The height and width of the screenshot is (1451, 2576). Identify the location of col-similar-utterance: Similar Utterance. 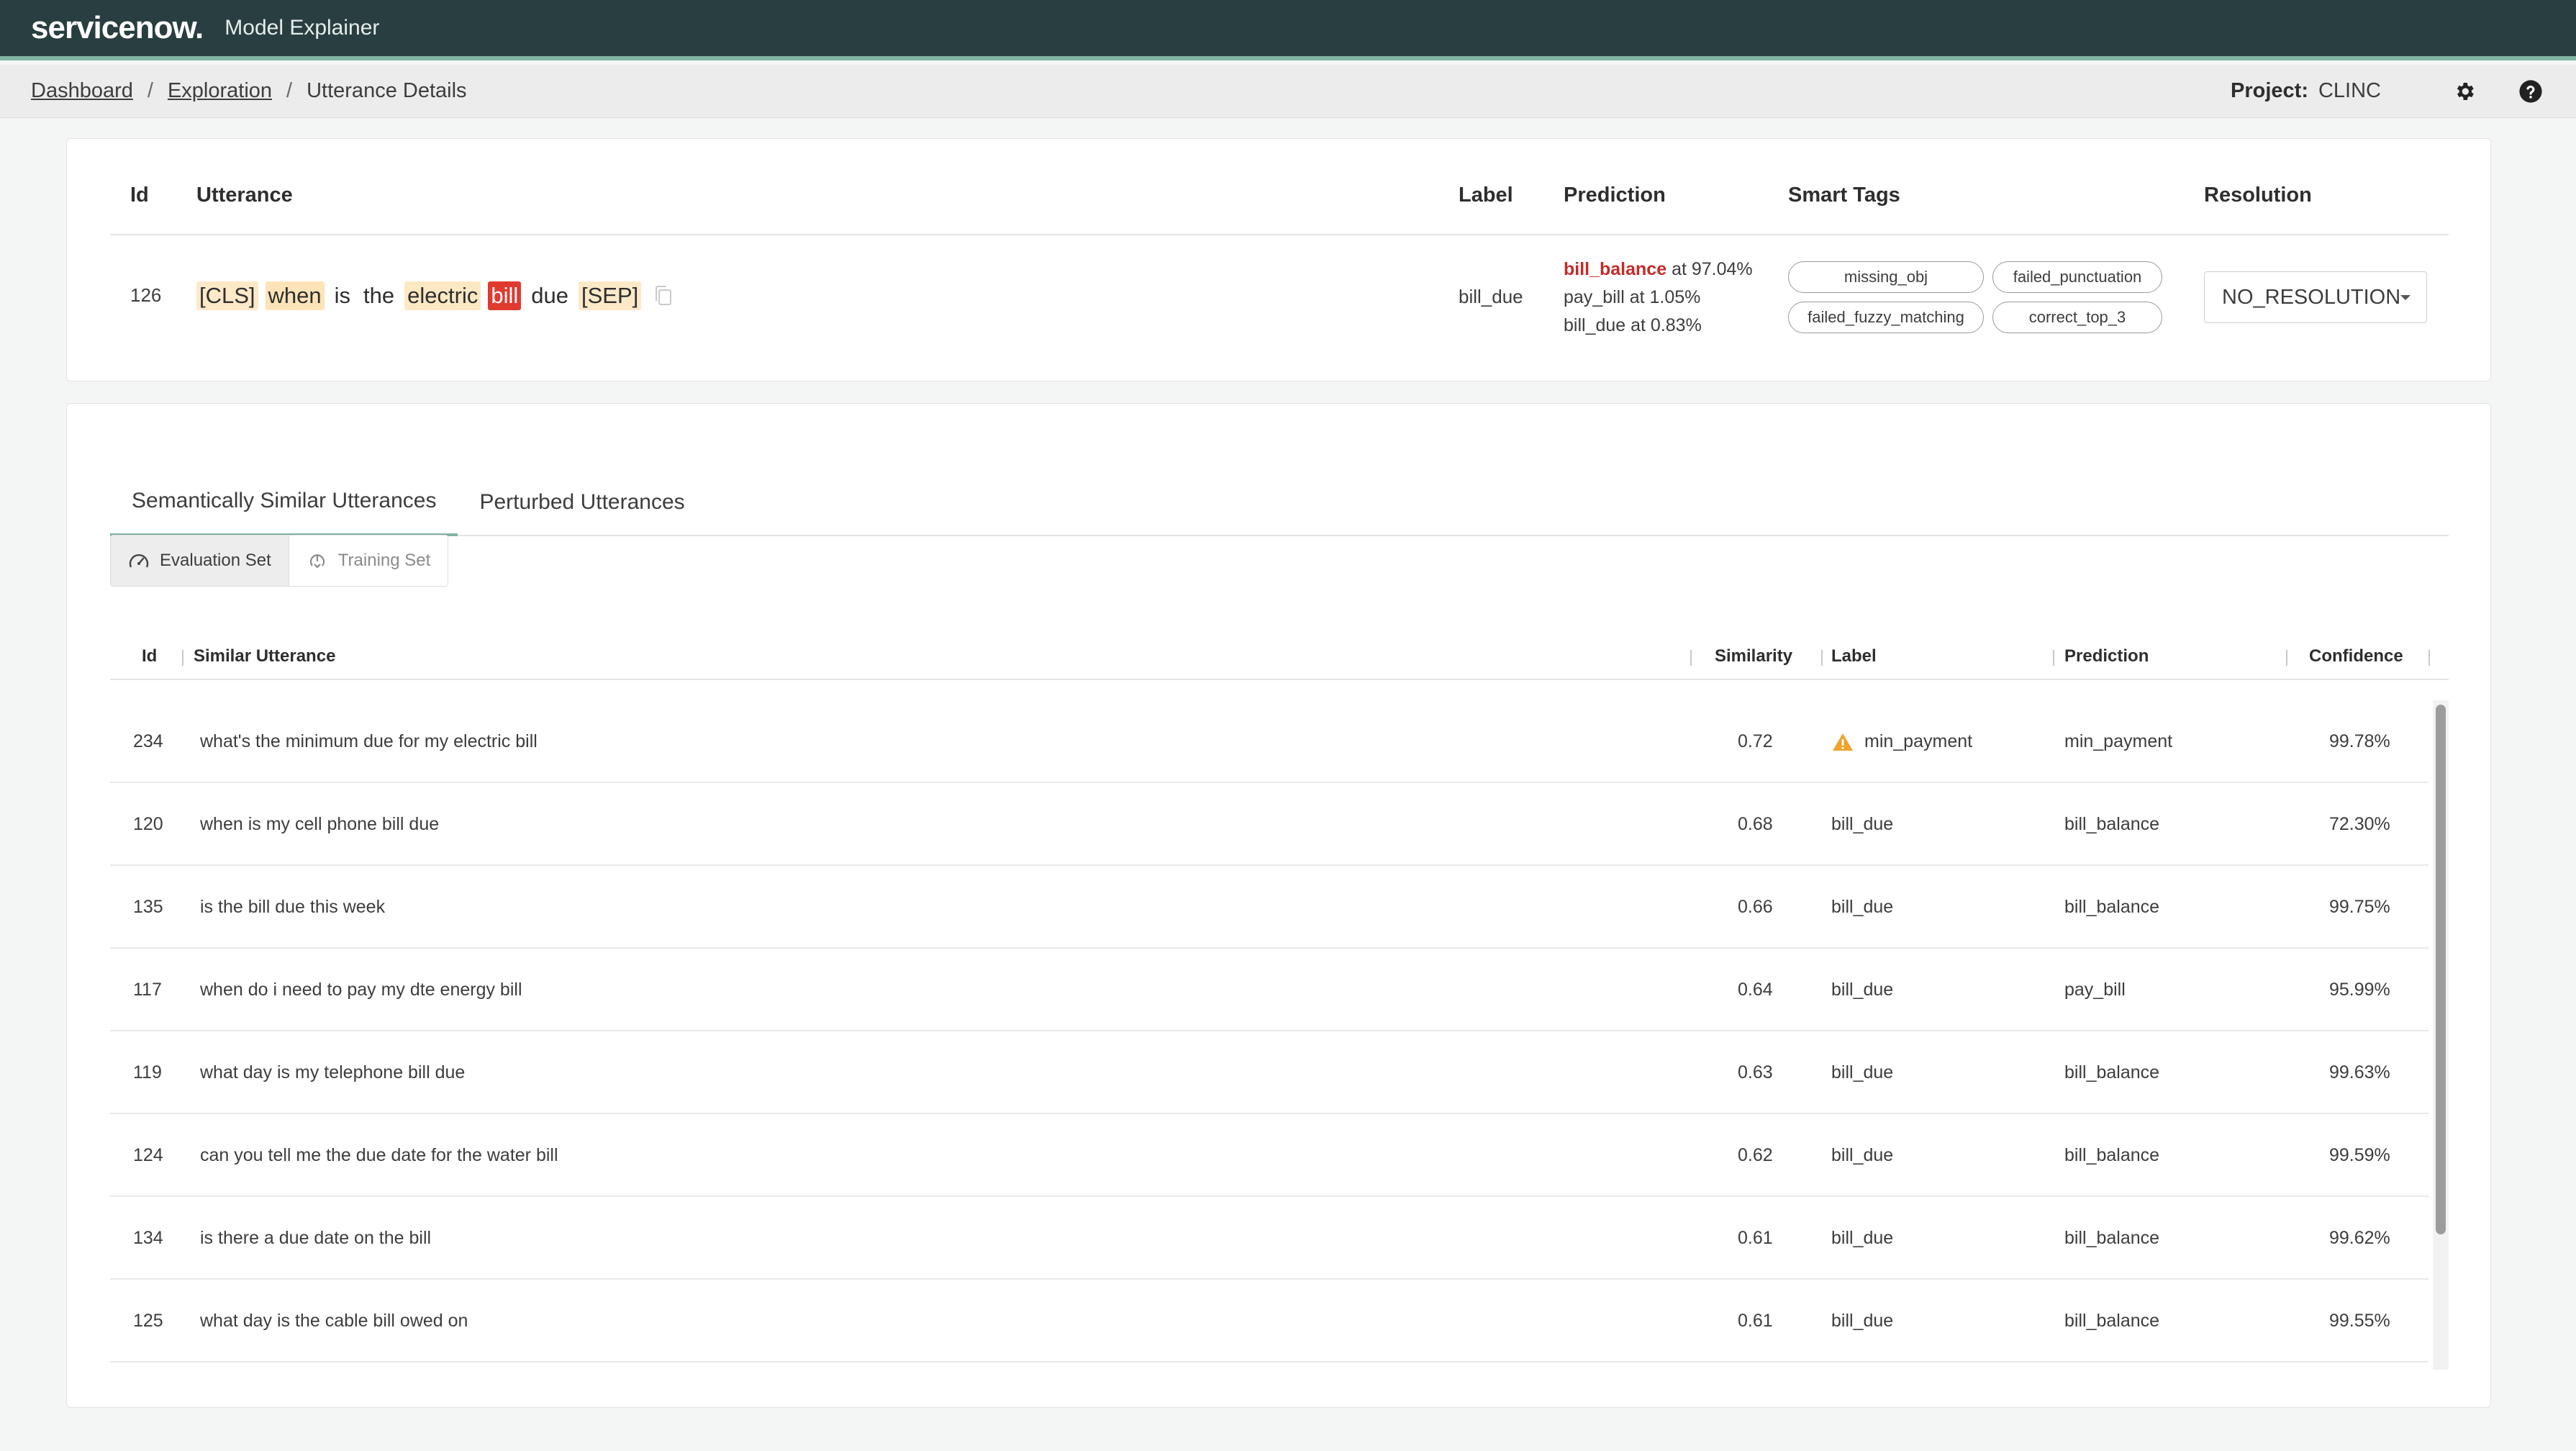
(264, 656).